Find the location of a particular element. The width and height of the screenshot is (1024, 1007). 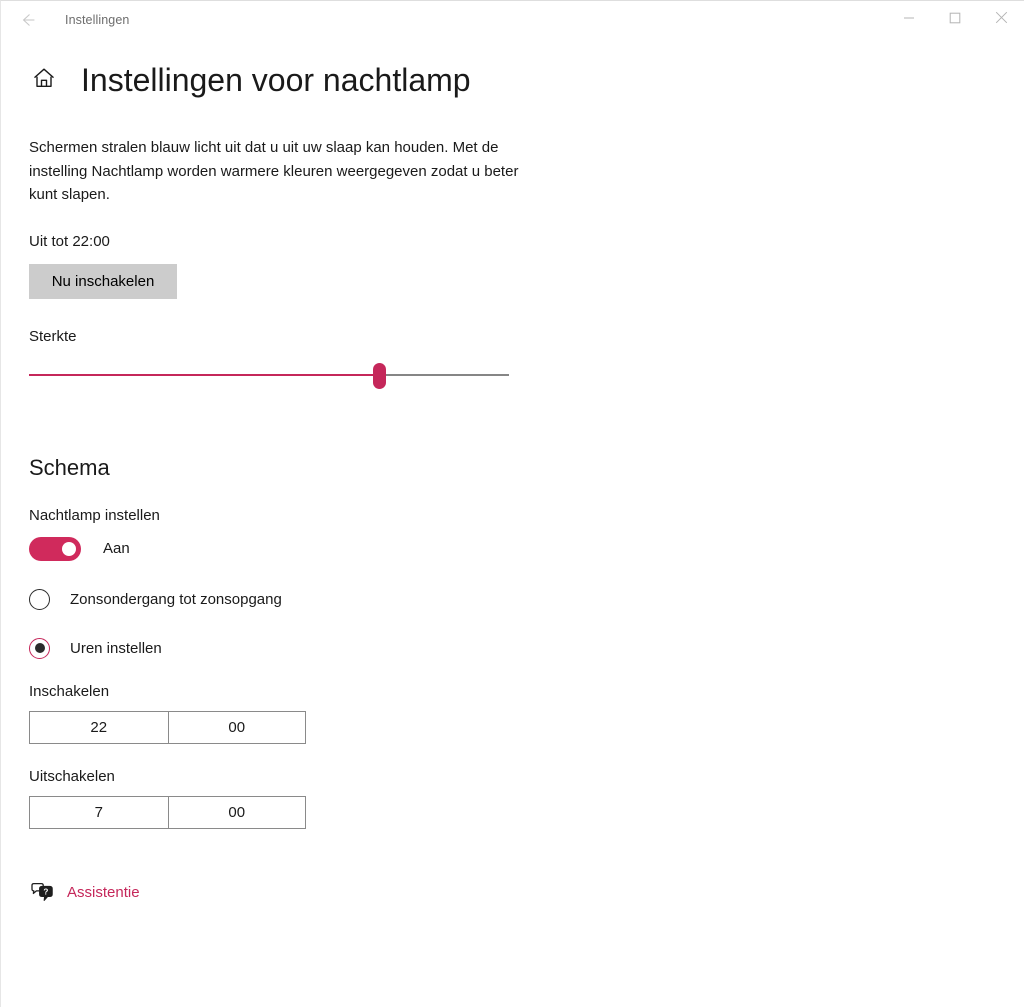

back-button is located at coordinates (28, 20).